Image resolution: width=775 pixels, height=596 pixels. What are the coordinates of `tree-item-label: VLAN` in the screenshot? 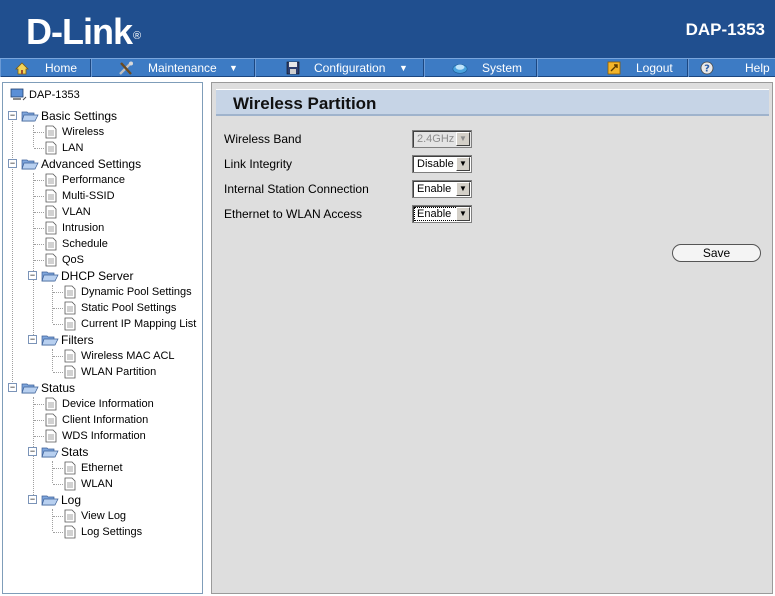 It's located at (76, 212).